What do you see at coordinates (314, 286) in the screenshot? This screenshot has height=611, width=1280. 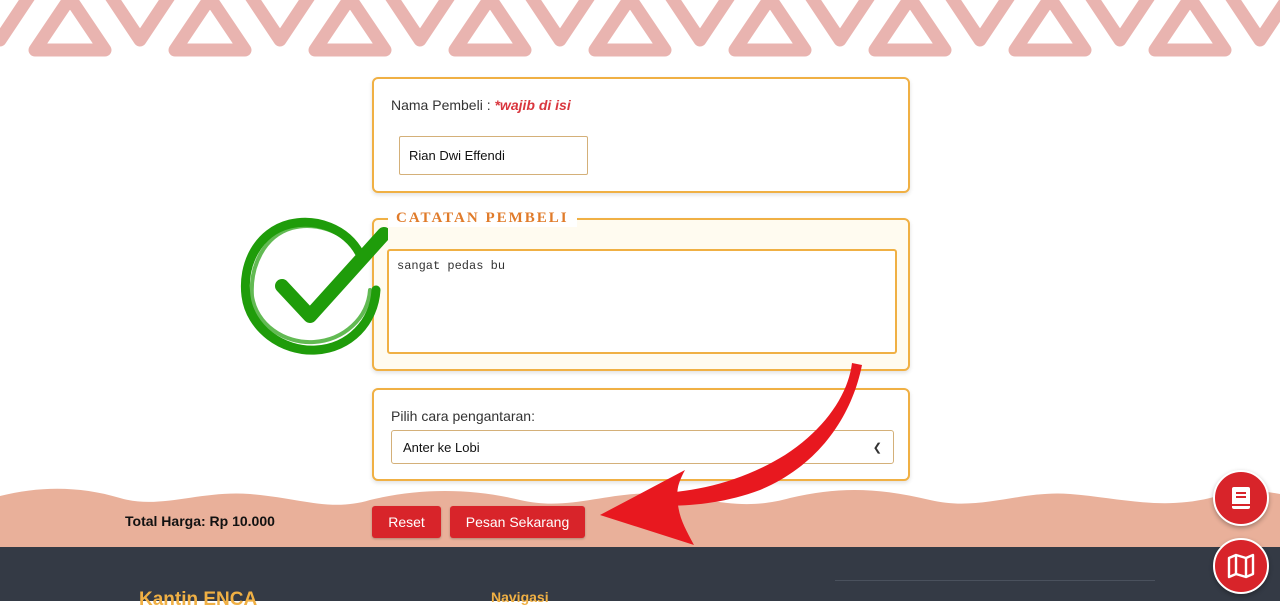 I see `green-check-mark-icon` at bounding box center [314, 286].